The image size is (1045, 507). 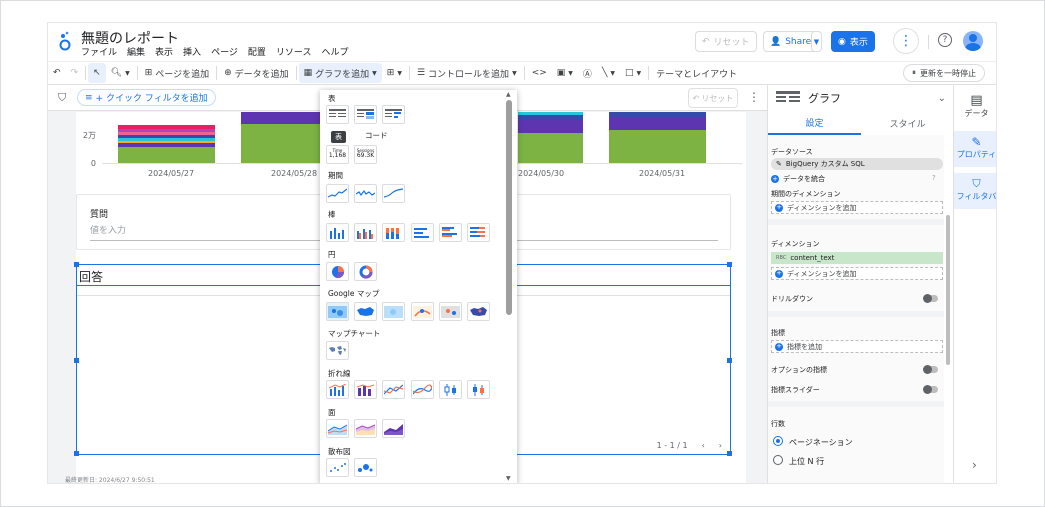 What do you see at coordinates (365, 311) in the screenshot?
I see `filled-map-icon` at bounding box center [365, 311].